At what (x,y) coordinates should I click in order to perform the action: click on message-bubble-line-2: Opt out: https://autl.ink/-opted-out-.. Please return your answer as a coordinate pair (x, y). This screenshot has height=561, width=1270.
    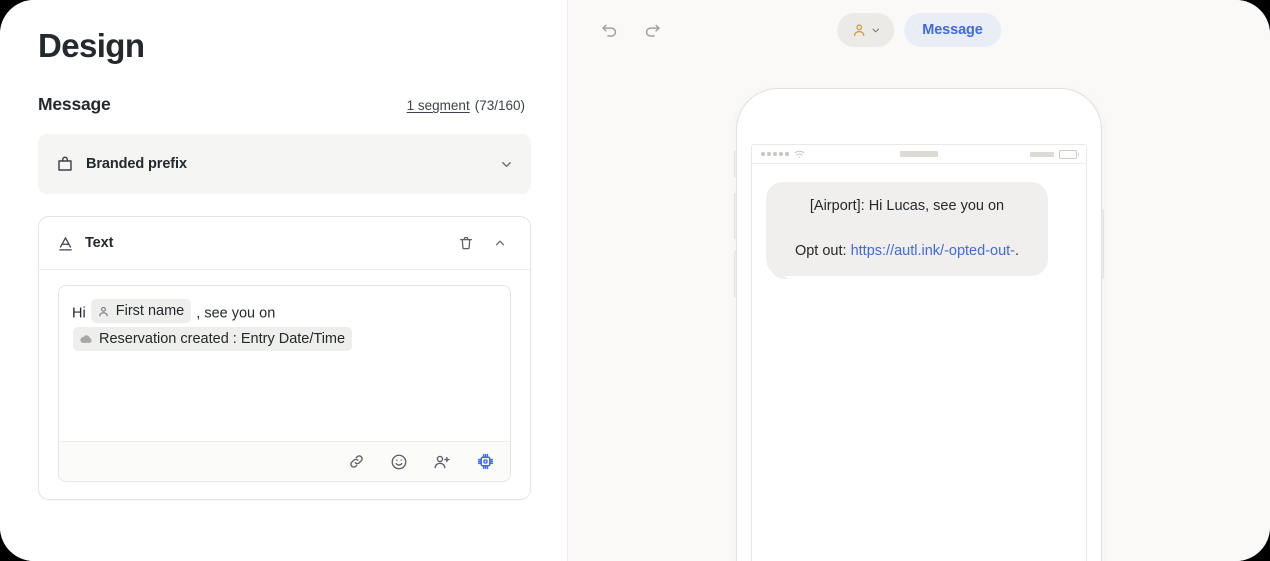
    Looking at the image, I should click on (907, 251).